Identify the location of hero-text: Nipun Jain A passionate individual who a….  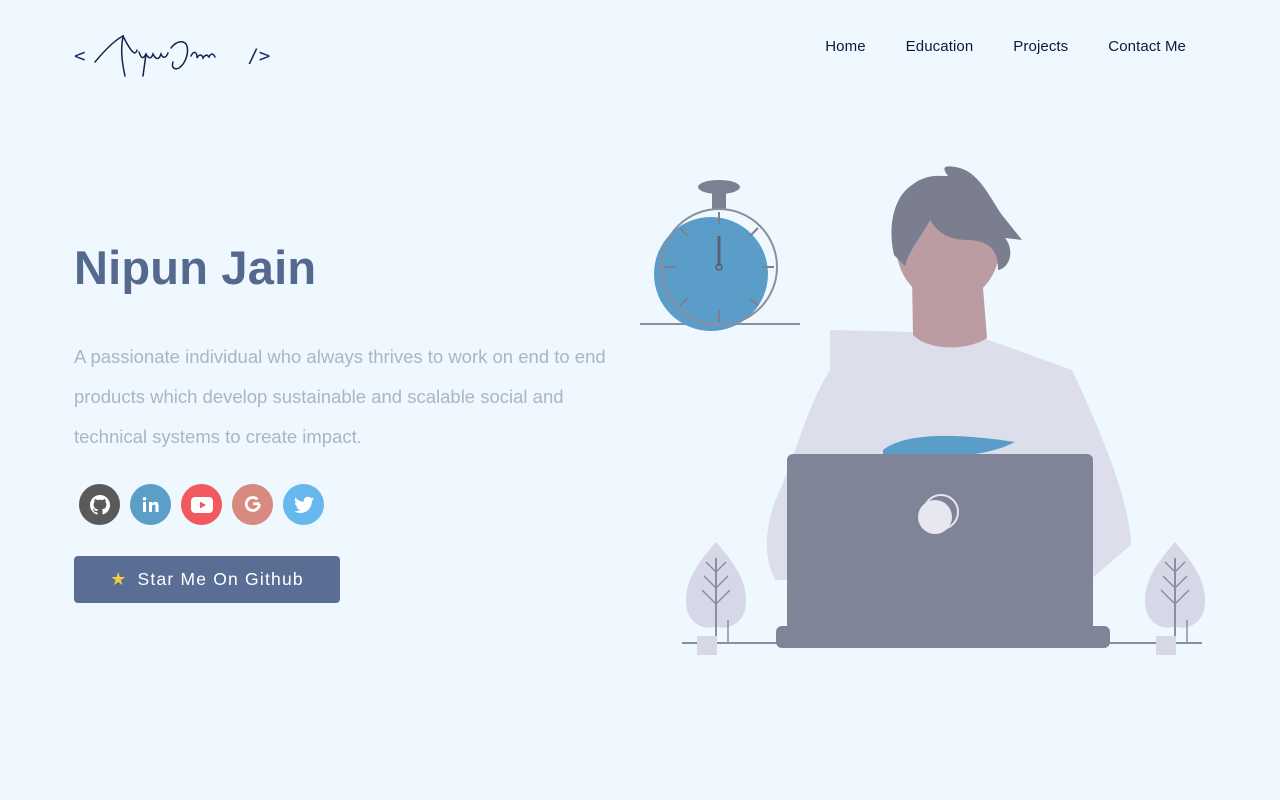
(354, 348).